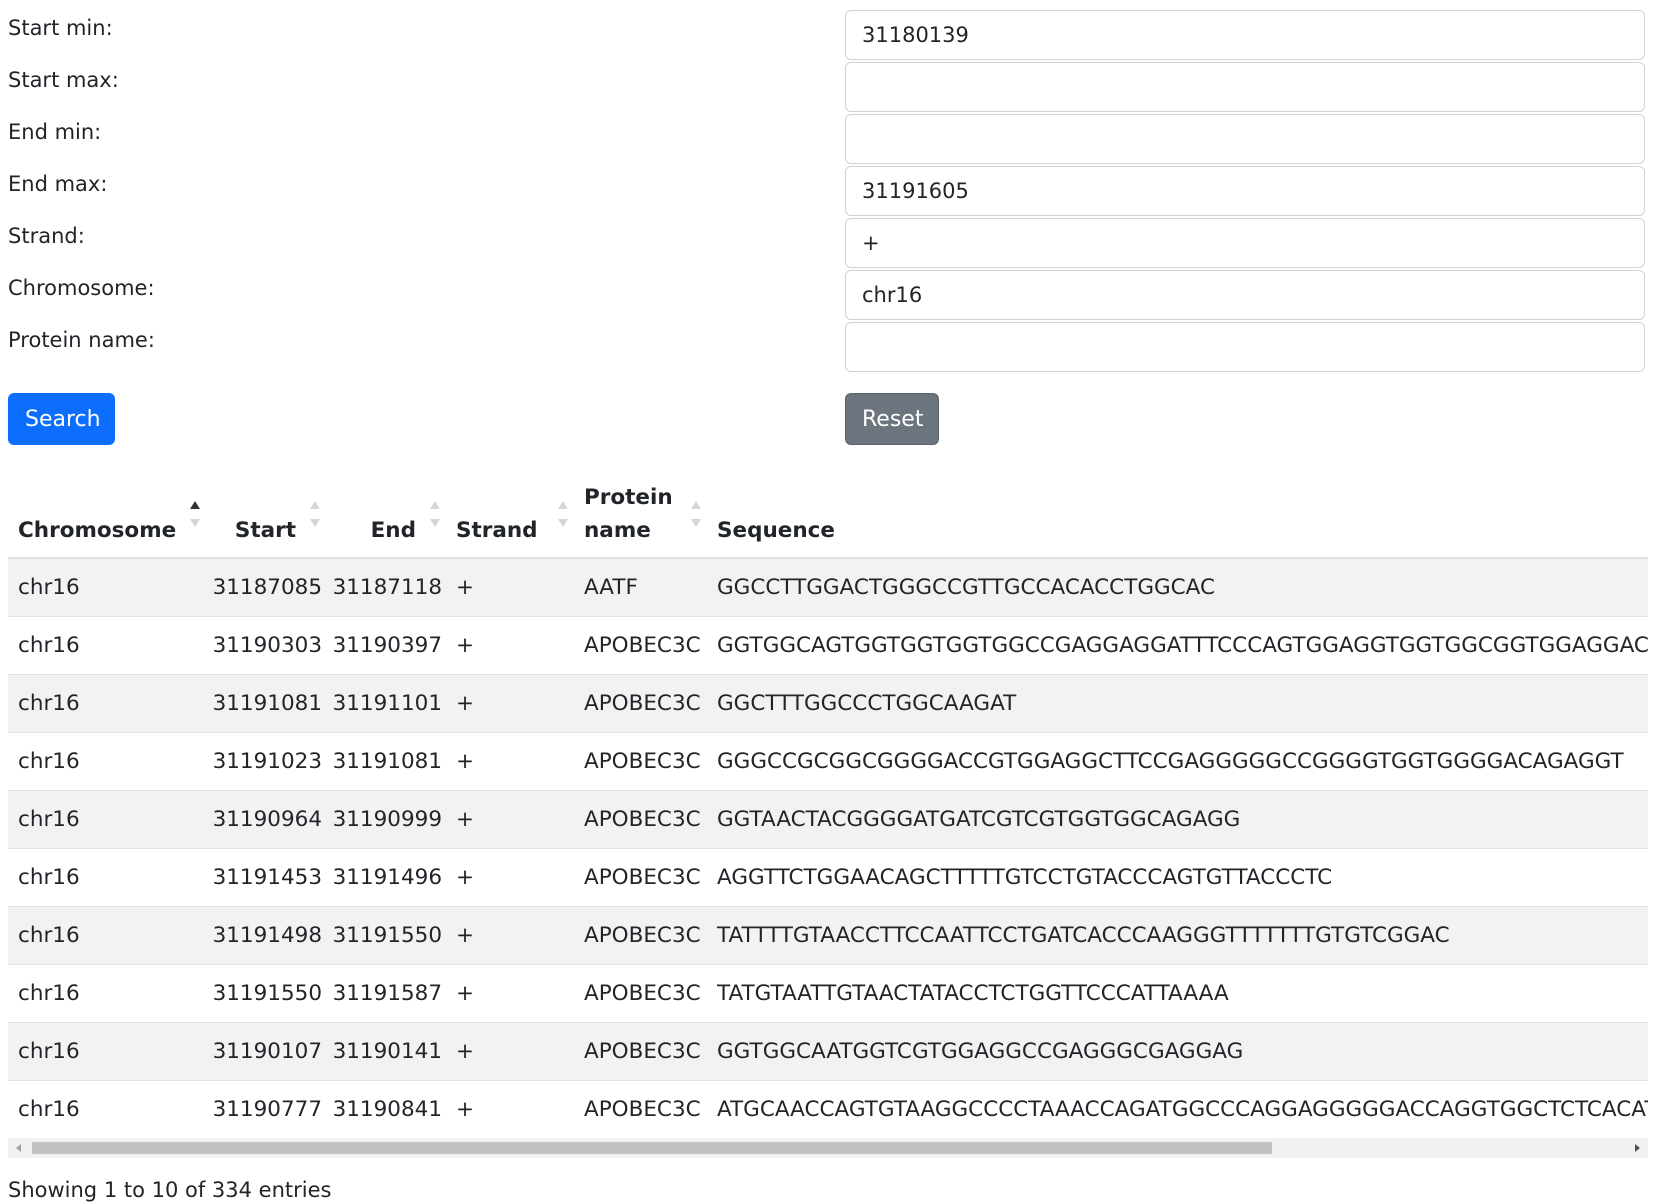  Describe the element at coordinates (510, 514) in the screenshot. I see `column-header-strand: Strand` at that location.